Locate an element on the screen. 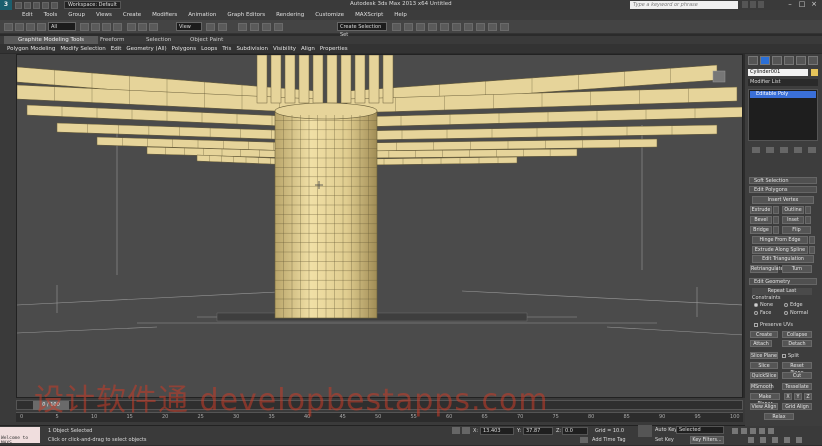 This screenshot has width=822, height=446. zoom-icon is located at coordinates (751, 440).